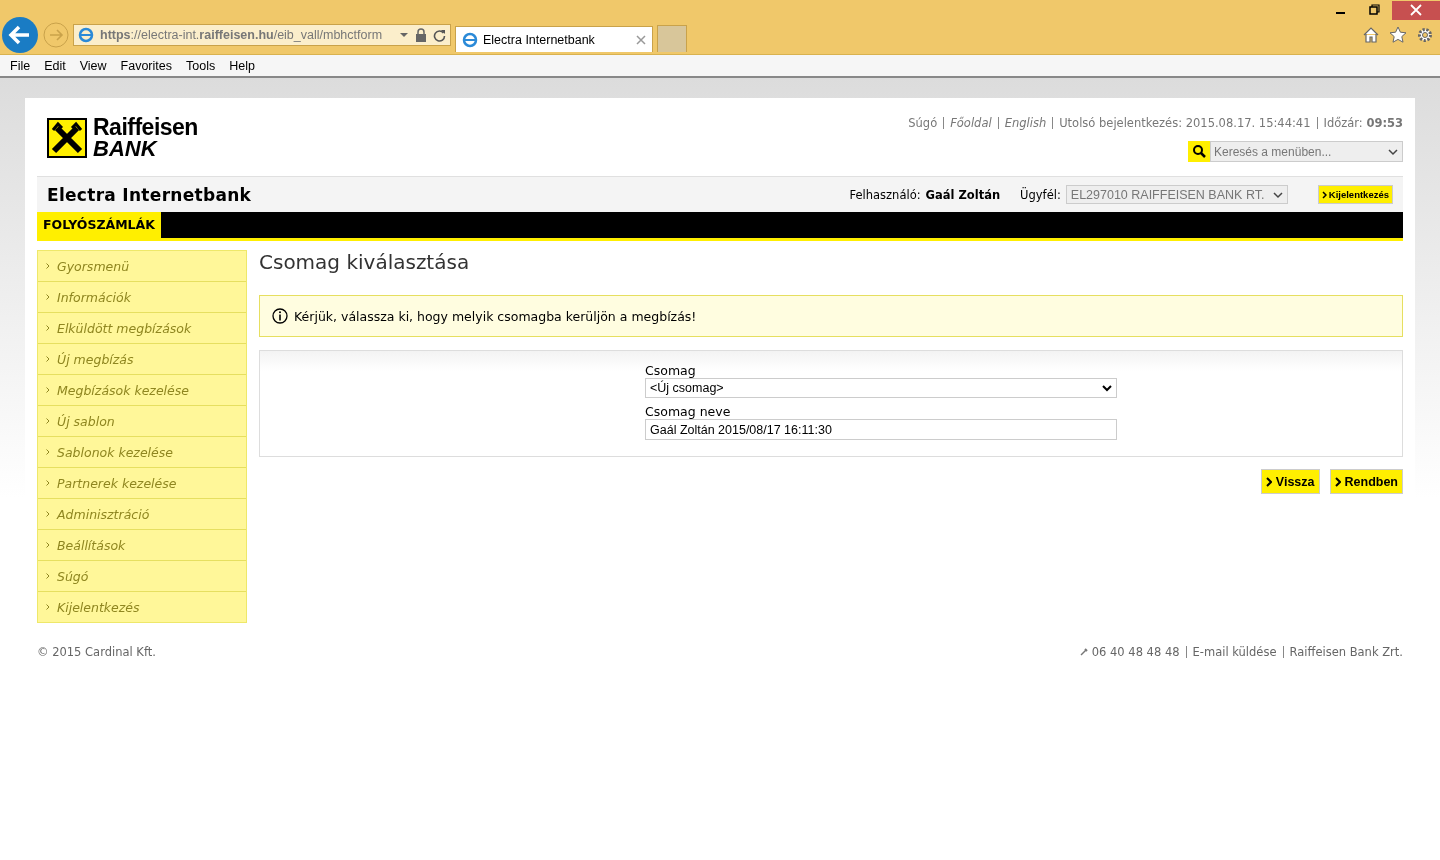  Describe the element at coordinates (262, 35) in the screenshot. I see `address-bar: https://electra-int.raiffeisen.hu/eib_vall/mbhctform` at that location.